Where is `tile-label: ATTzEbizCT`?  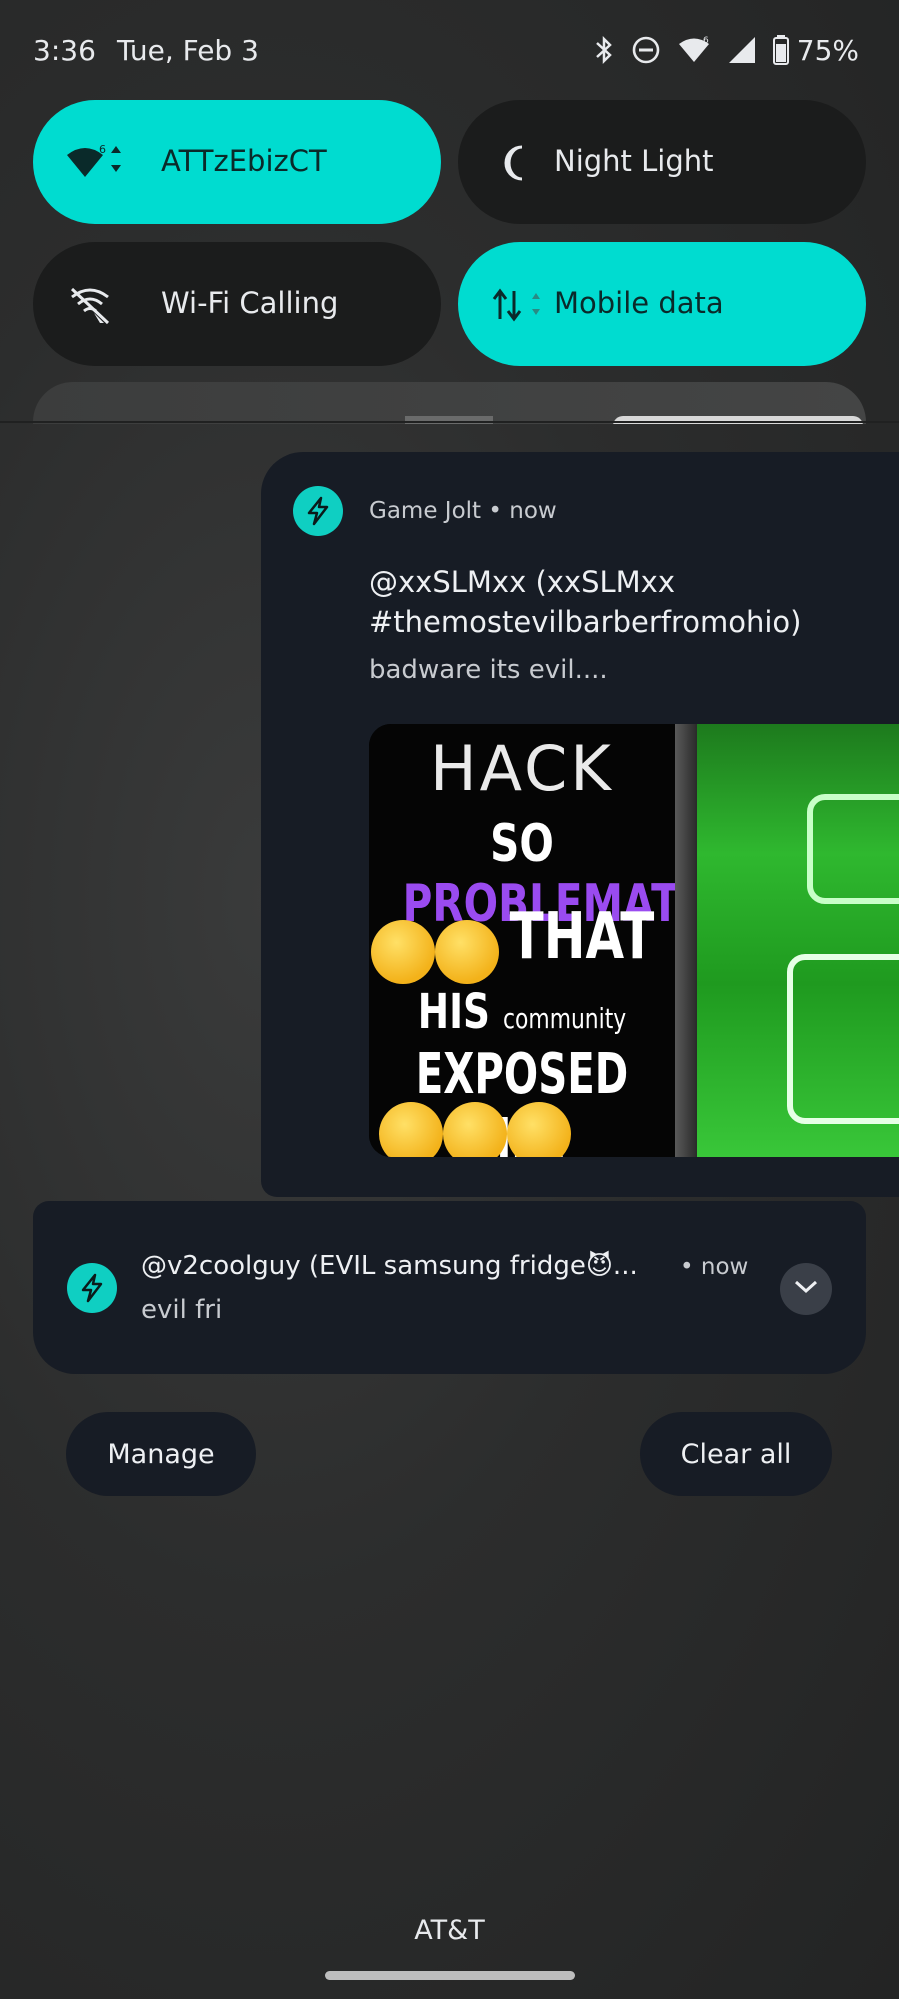
tile-label: ATTzEbizCT is located at coordinates (244, 161).